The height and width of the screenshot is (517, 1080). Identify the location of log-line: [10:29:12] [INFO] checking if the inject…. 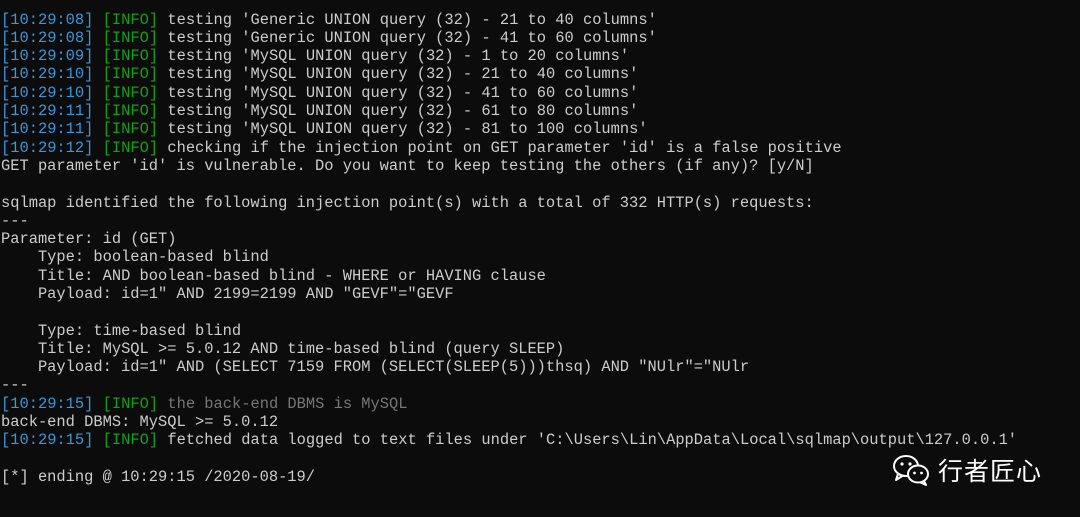
(421, 148).